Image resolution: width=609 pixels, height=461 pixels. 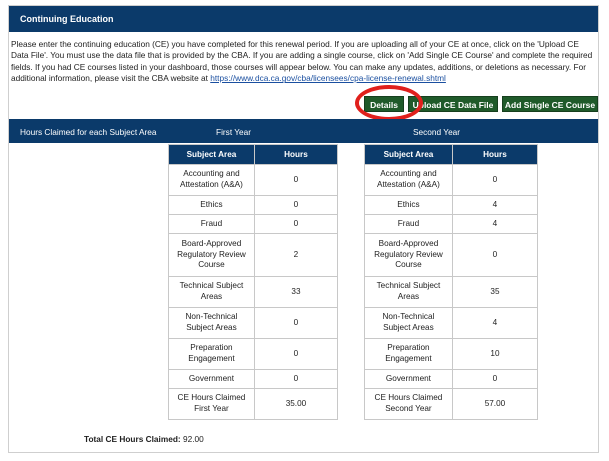 What do you see at coordinates (408, 404) in the screenshot?
I see `subject-area-cell: CE Hours Claimed Second Year` at bounding box center [408, 404].